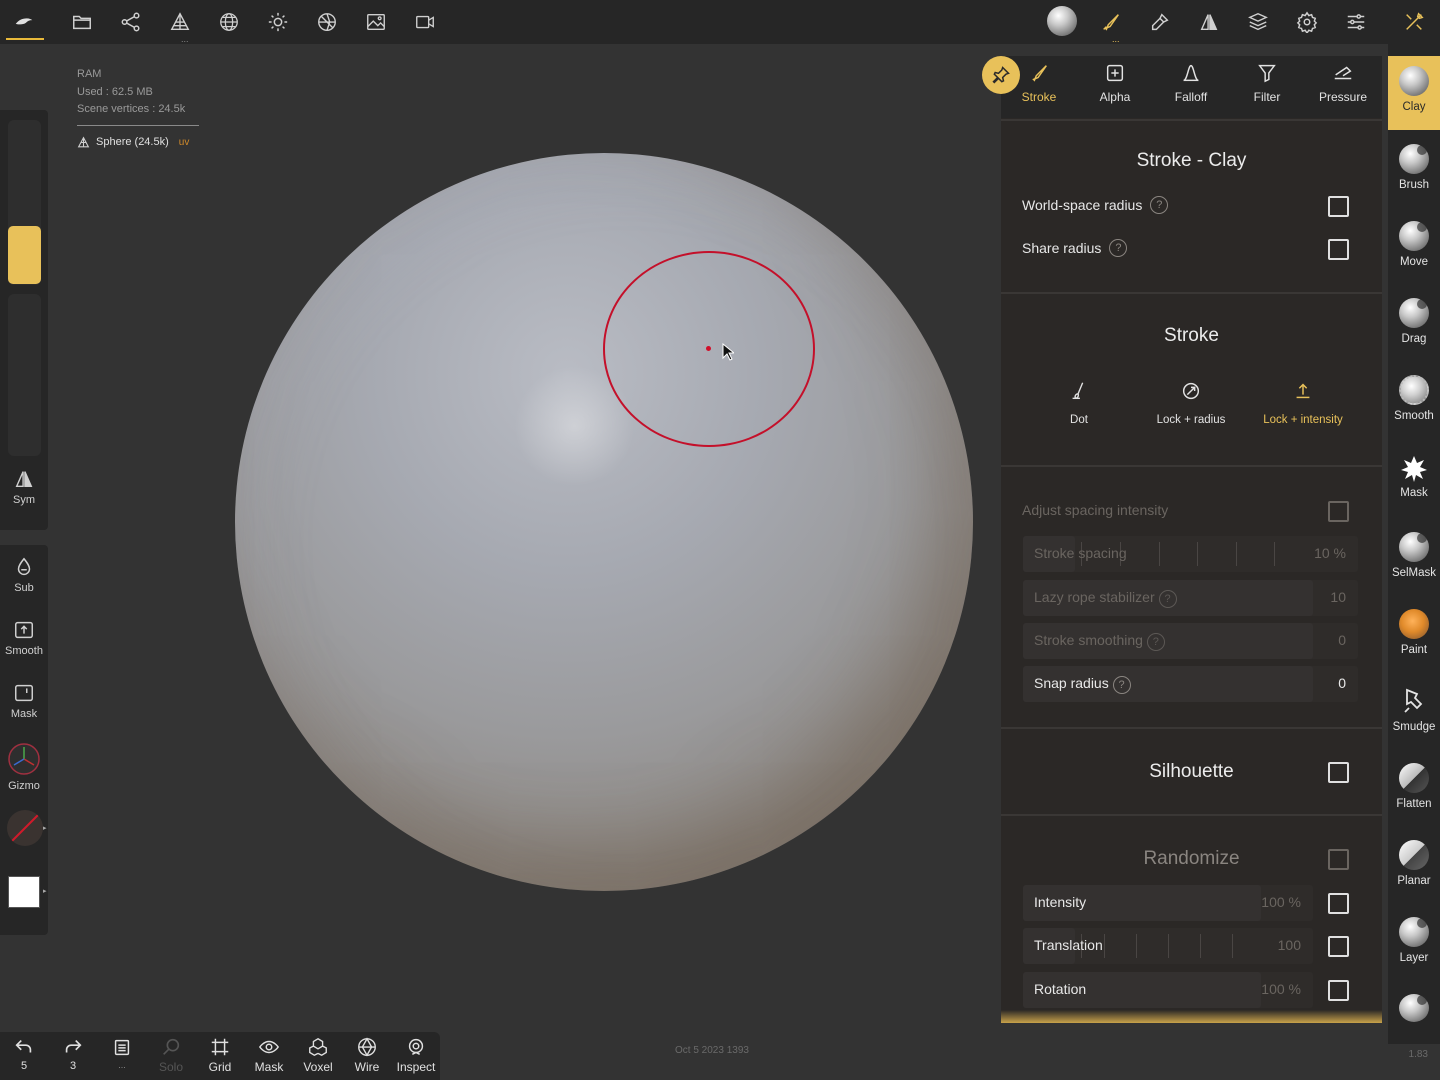 The image size is (1440, 1080). Describe the element at coordinates (712, 1050) in the screenshot. I see `build-date: Oct 5 2023 1393` at that location.